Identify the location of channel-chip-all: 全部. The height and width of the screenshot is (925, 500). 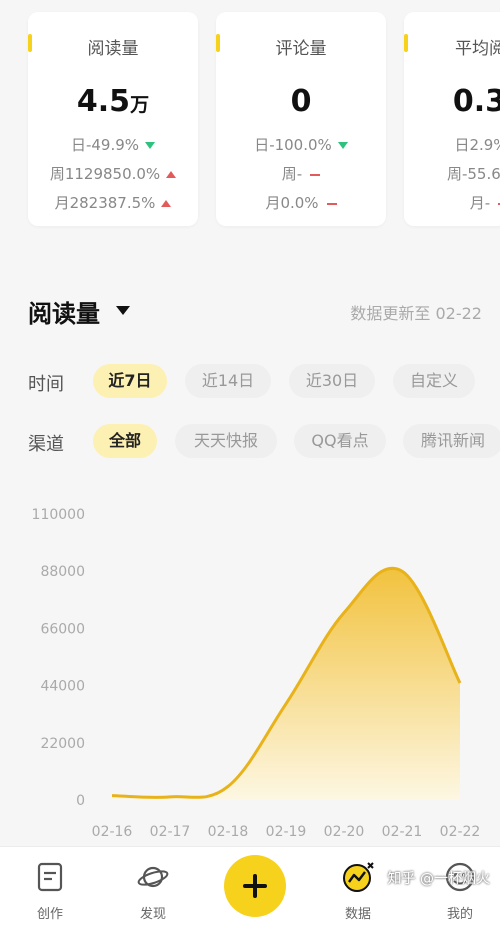
(125, 441).